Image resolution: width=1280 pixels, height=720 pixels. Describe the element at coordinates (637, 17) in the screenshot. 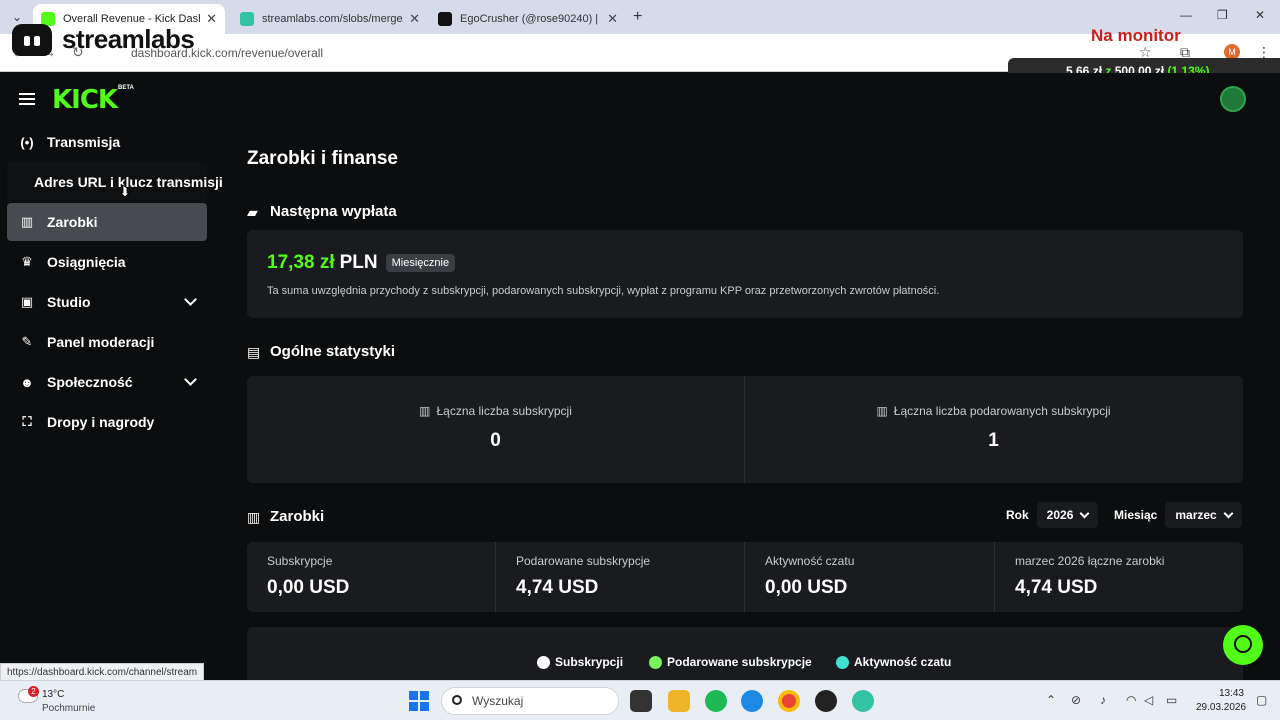

I see `new-tab-button: +` at that location.